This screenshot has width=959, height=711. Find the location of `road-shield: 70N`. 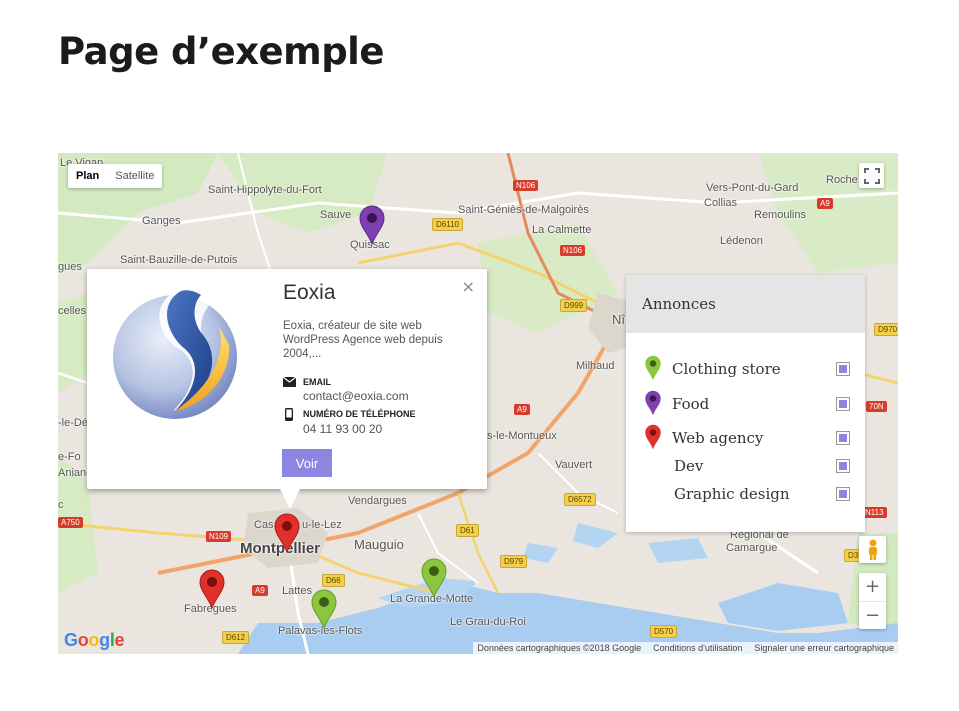

road-shield: 70N is located at coordinates (876, 406).